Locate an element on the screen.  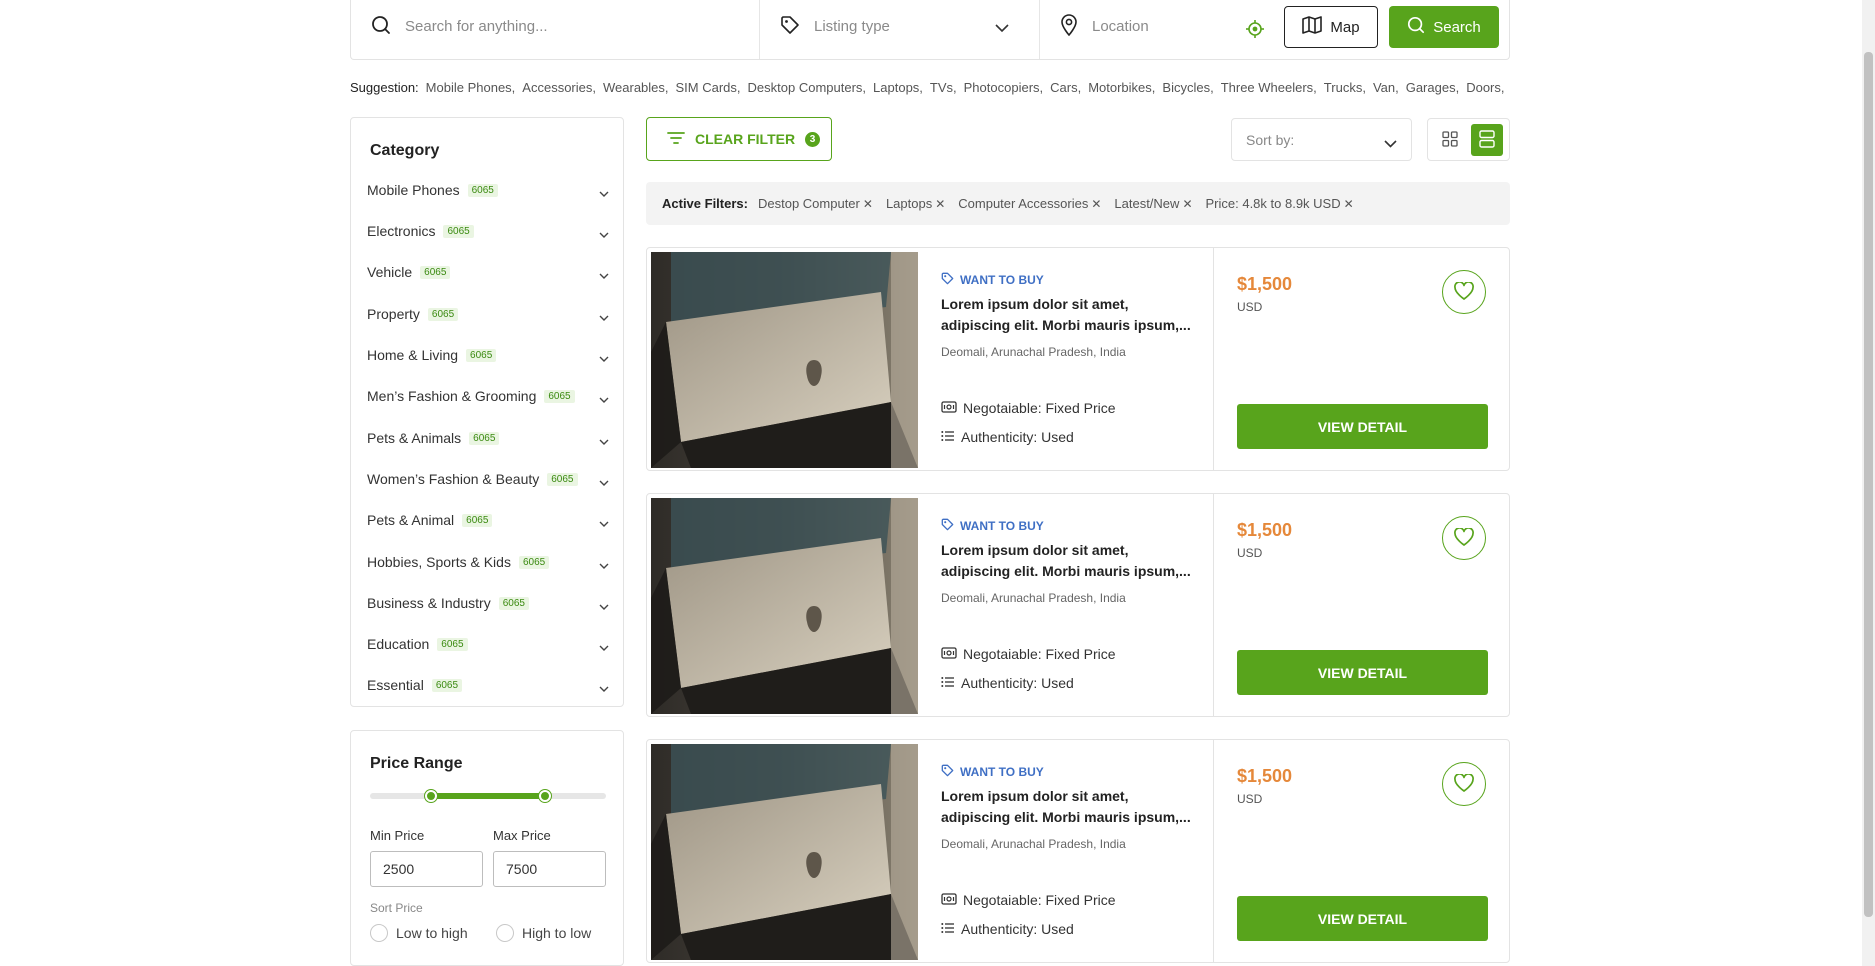
price-slider is located at coordinates (488, 796).